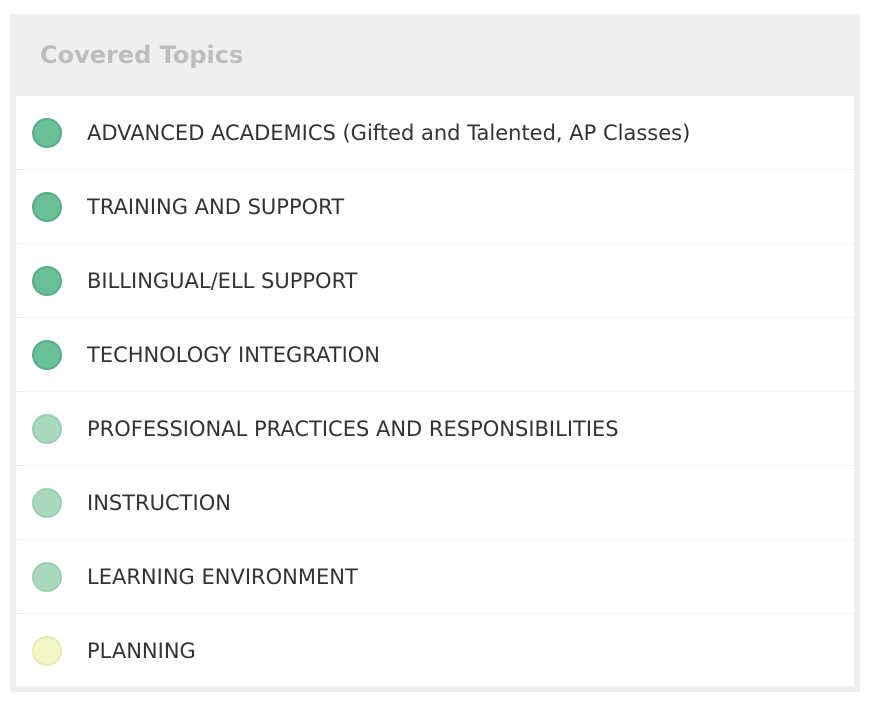  What do you see at coordinates (435, 651) in the screenshot?
I see `topic-item: PLANNING` at bounding box center [435, 651].